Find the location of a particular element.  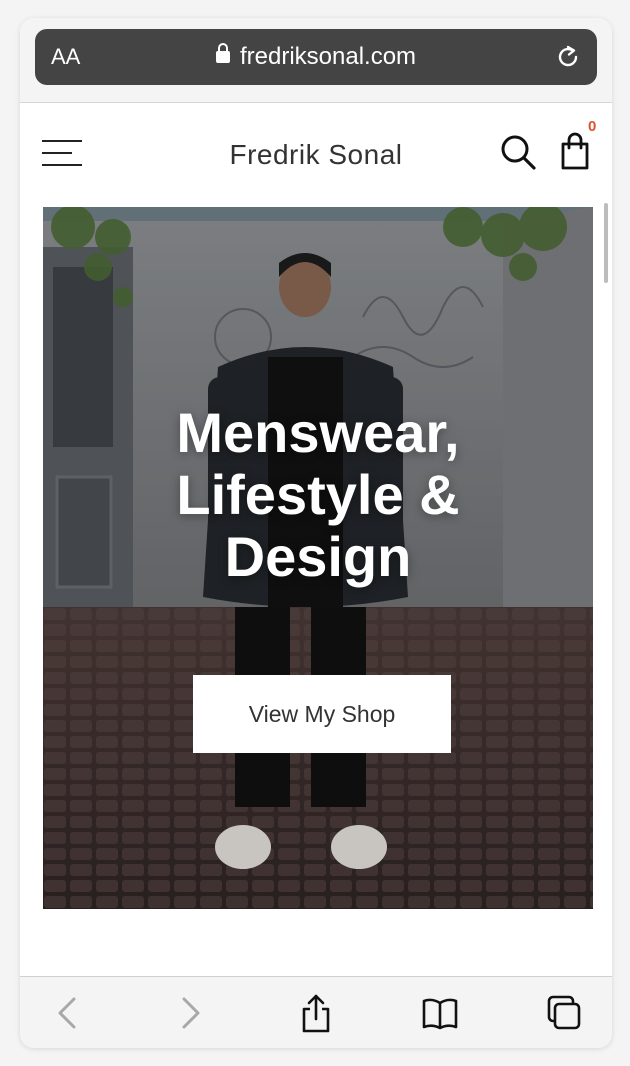

reload-icon is located at coordinates (568, 57).